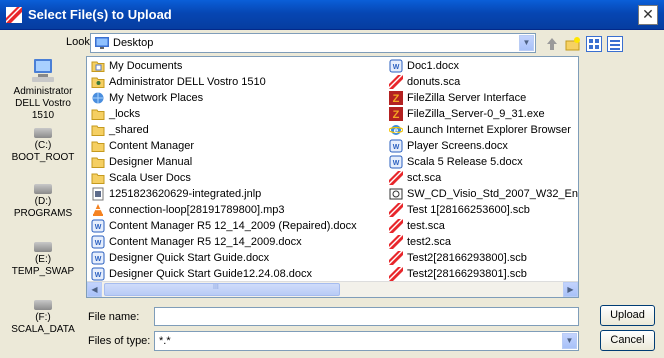  I want to click on place-computer: Administrator DELL Vostro 1510, so click(43, 90).